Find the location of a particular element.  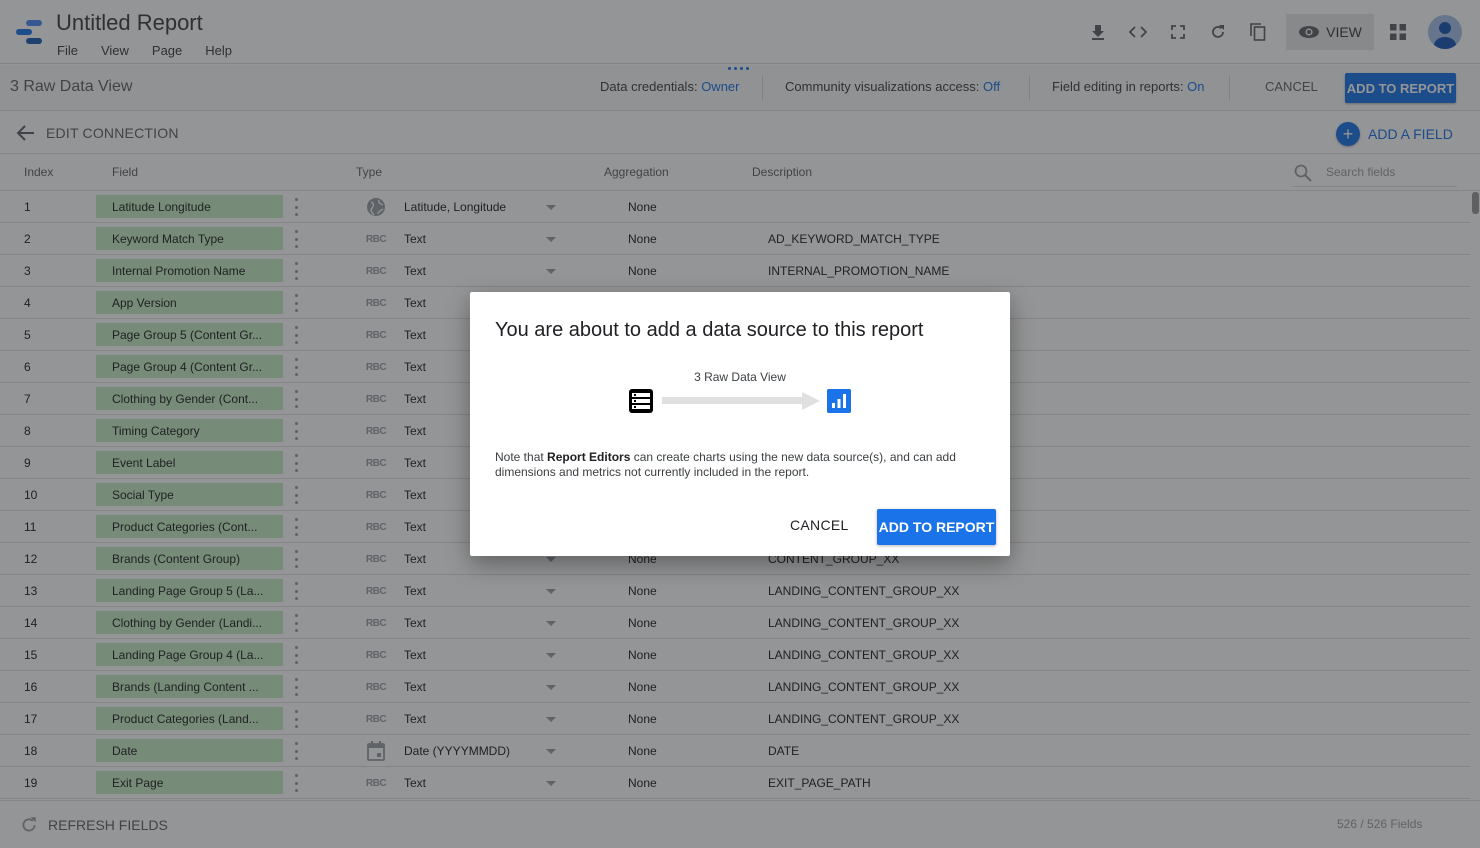

dialog-add-to-report-button: ADD TO REPORT is located at coordinates (936, 527).